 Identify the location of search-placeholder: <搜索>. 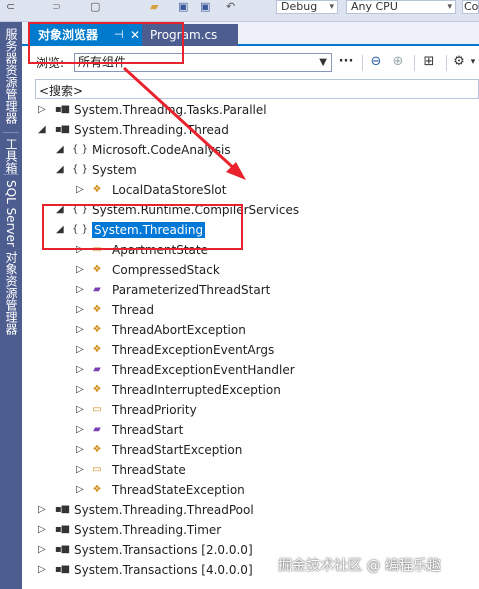
(61, 91).